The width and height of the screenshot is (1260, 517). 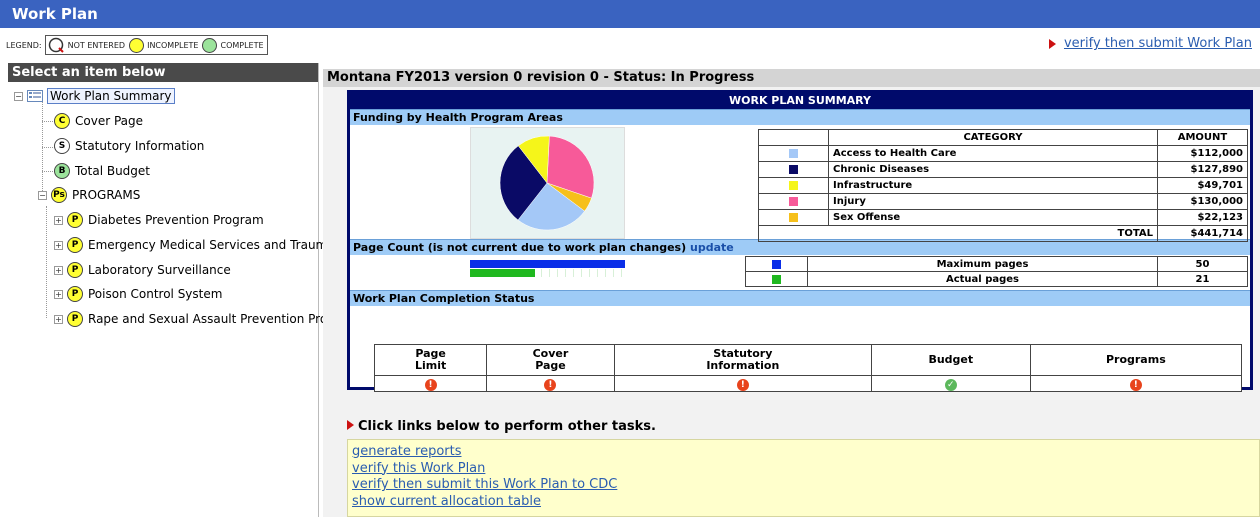 I want to click on incomplete-icon: Ps, so click(x=59, y=195).